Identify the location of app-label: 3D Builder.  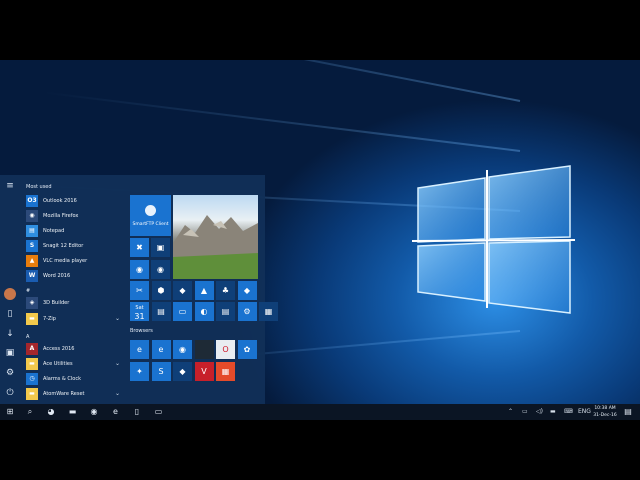
(56, 303).